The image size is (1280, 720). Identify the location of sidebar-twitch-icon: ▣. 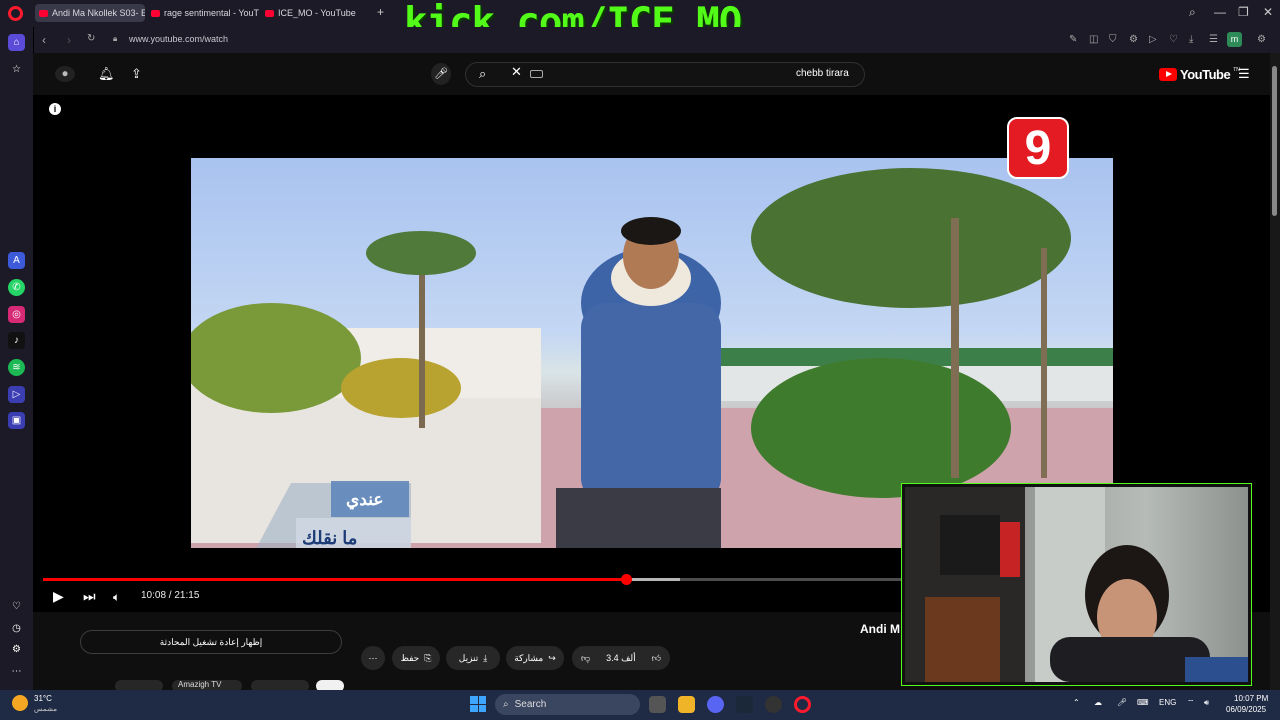
(16, 420).